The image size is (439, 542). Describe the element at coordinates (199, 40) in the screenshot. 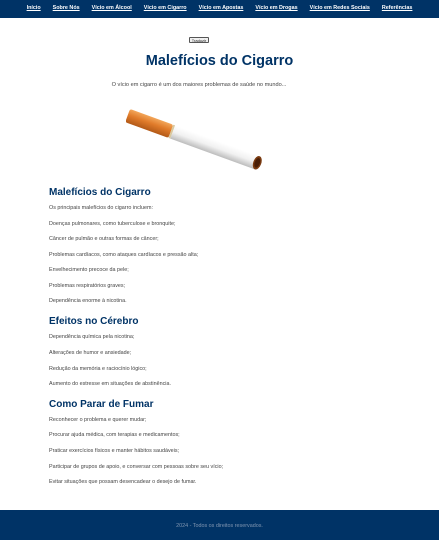

I see `translate-button: Traduzir` at that location.